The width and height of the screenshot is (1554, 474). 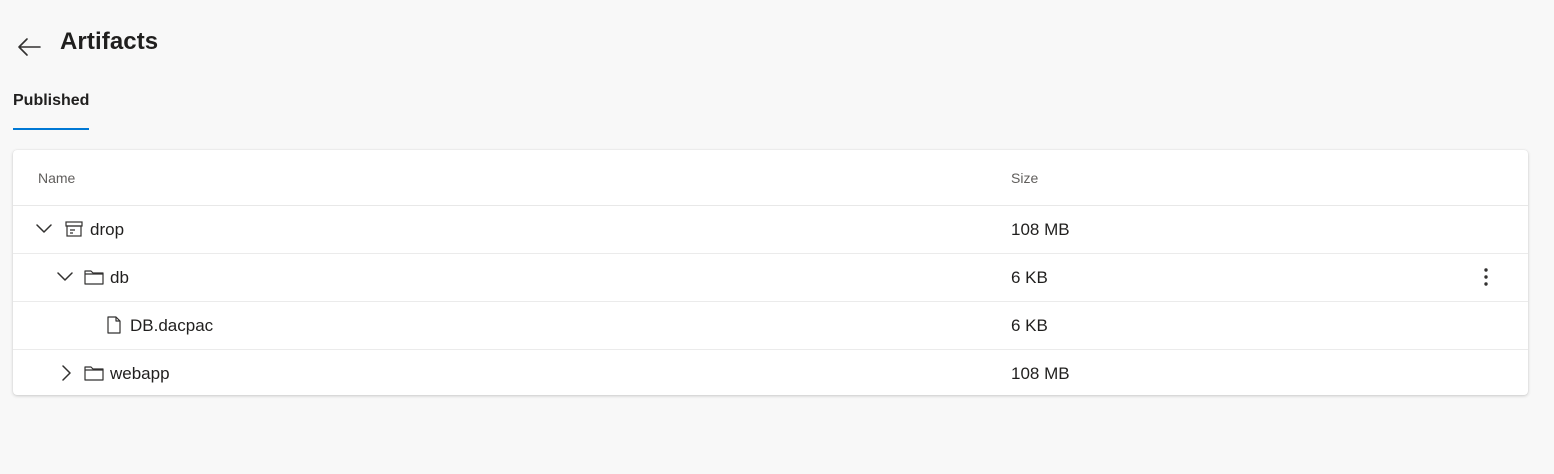 What do you see at coordinates (770, 278) in the screenshot?
I see `table-row: db 6 KB` at bounding box center [770, 278].